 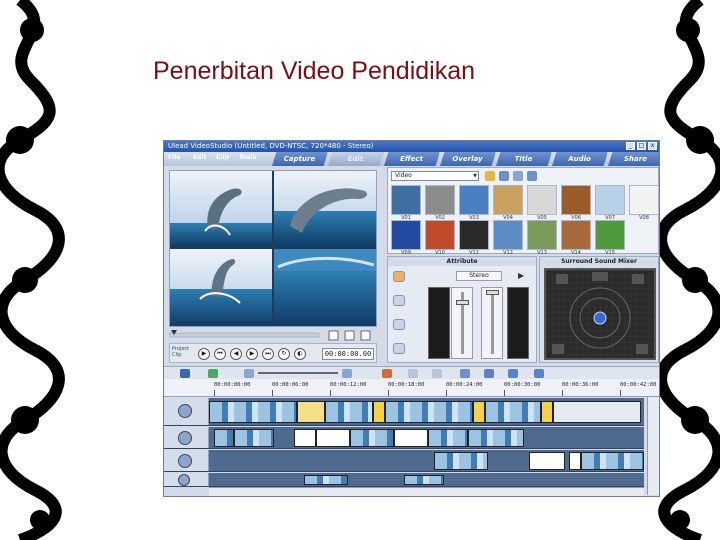 I want to click on audio-track, so click(x=404, y=480).